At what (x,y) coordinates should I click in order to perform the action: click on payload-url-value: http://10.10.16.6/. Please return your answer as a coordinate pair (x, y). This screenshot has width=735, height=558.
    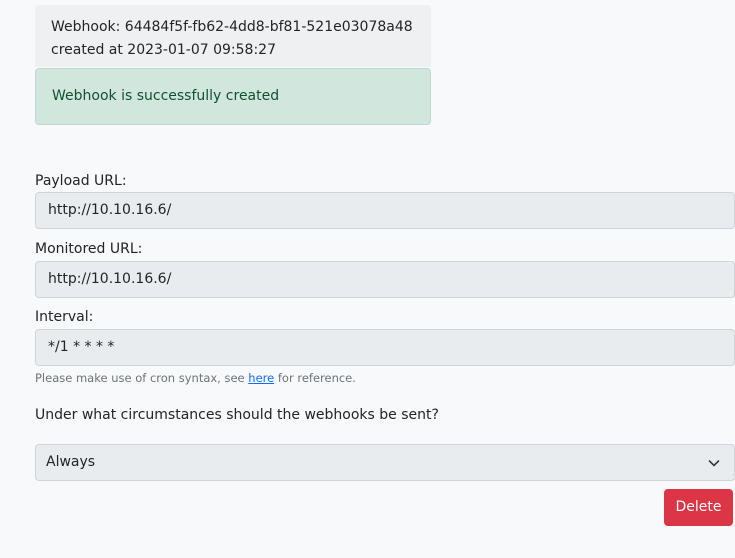
    Looking at the image, I should click on (110, 210).